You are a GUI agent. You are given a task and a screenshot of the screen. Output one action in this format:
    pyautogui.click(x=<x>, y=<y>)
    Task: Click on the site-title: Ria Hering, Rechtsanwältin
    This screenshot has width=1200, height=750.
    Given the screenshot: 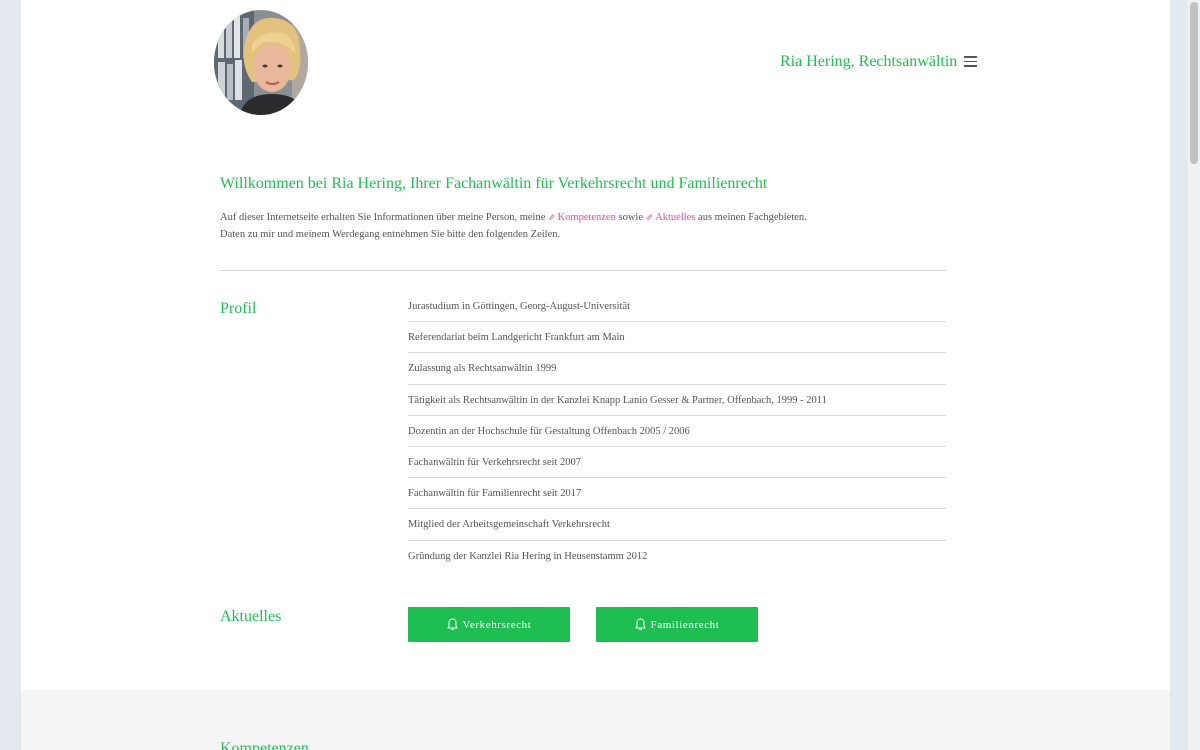 What is the action you would take?
    pyautogui.click(x=868, y=62)
    